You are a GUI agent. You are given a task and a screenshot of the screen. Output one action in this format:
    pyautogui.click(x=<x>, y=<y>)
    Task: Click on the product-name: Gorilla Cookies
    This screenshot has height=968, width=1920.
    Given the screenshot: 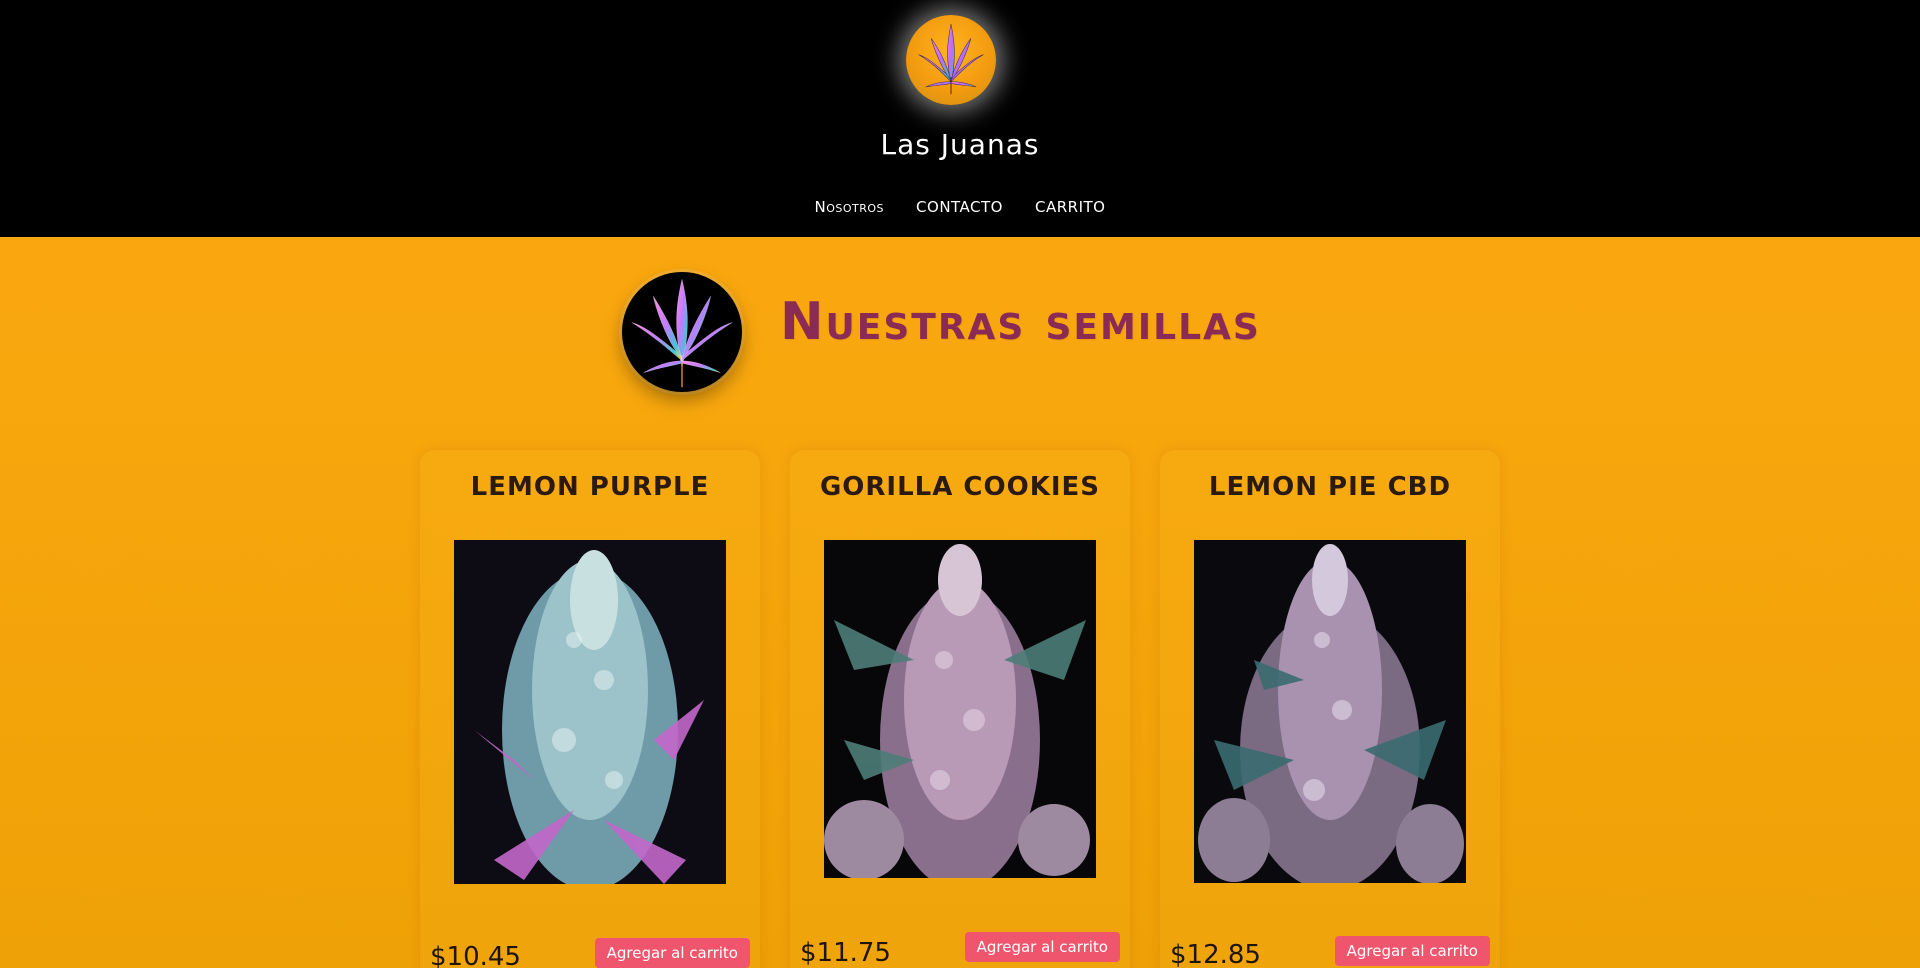 What is the action you would take?
    pyautogui.click(x=960, y=487)
    